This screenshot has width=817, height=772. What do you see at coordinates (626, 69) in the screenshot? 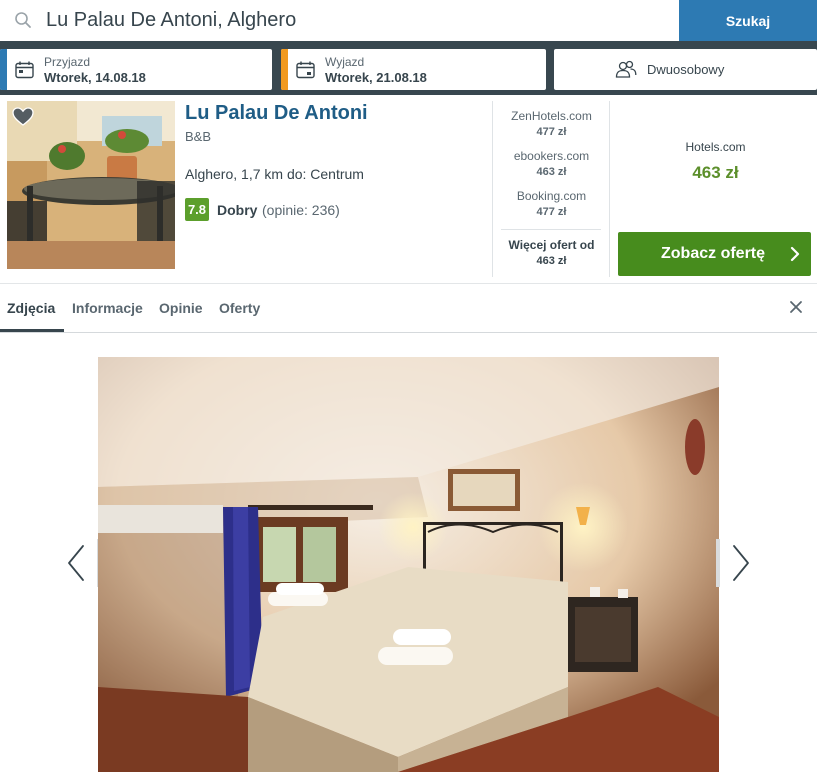
I see `people-icon` at bounding box center [626, 69].